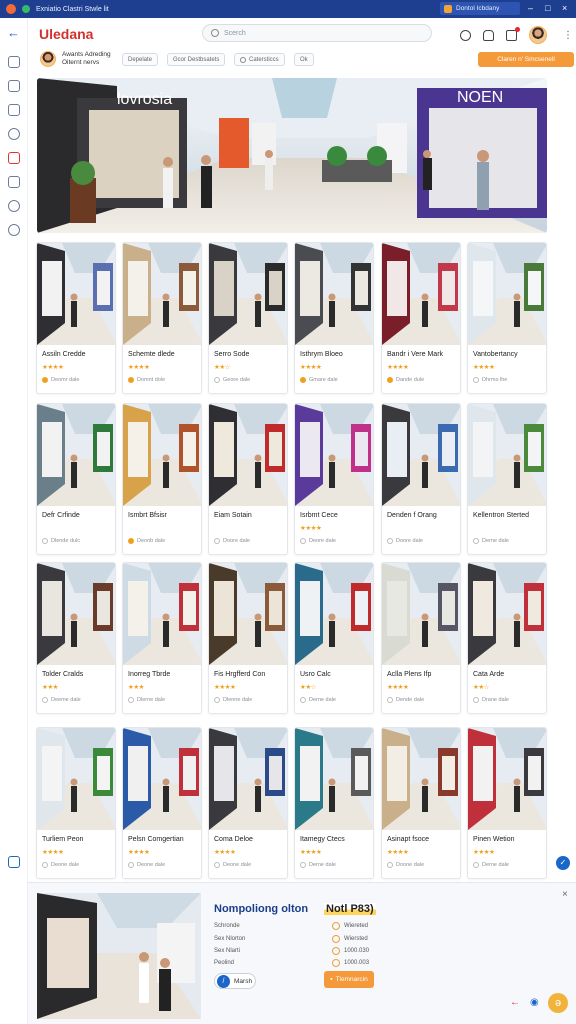 The image size is (576, 1024). Describe the element at coordinates (162, 803) in the screenshot. I see `product-card: Pelsn Comgertian ★★★★ Deone dale` at that location.